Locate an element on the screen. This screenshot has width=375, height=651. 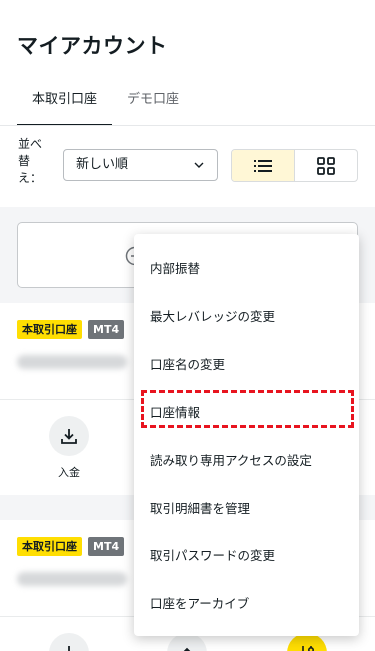
account-tabs: 本取引口座 デモ口座 is located at coordinates (105, 107).